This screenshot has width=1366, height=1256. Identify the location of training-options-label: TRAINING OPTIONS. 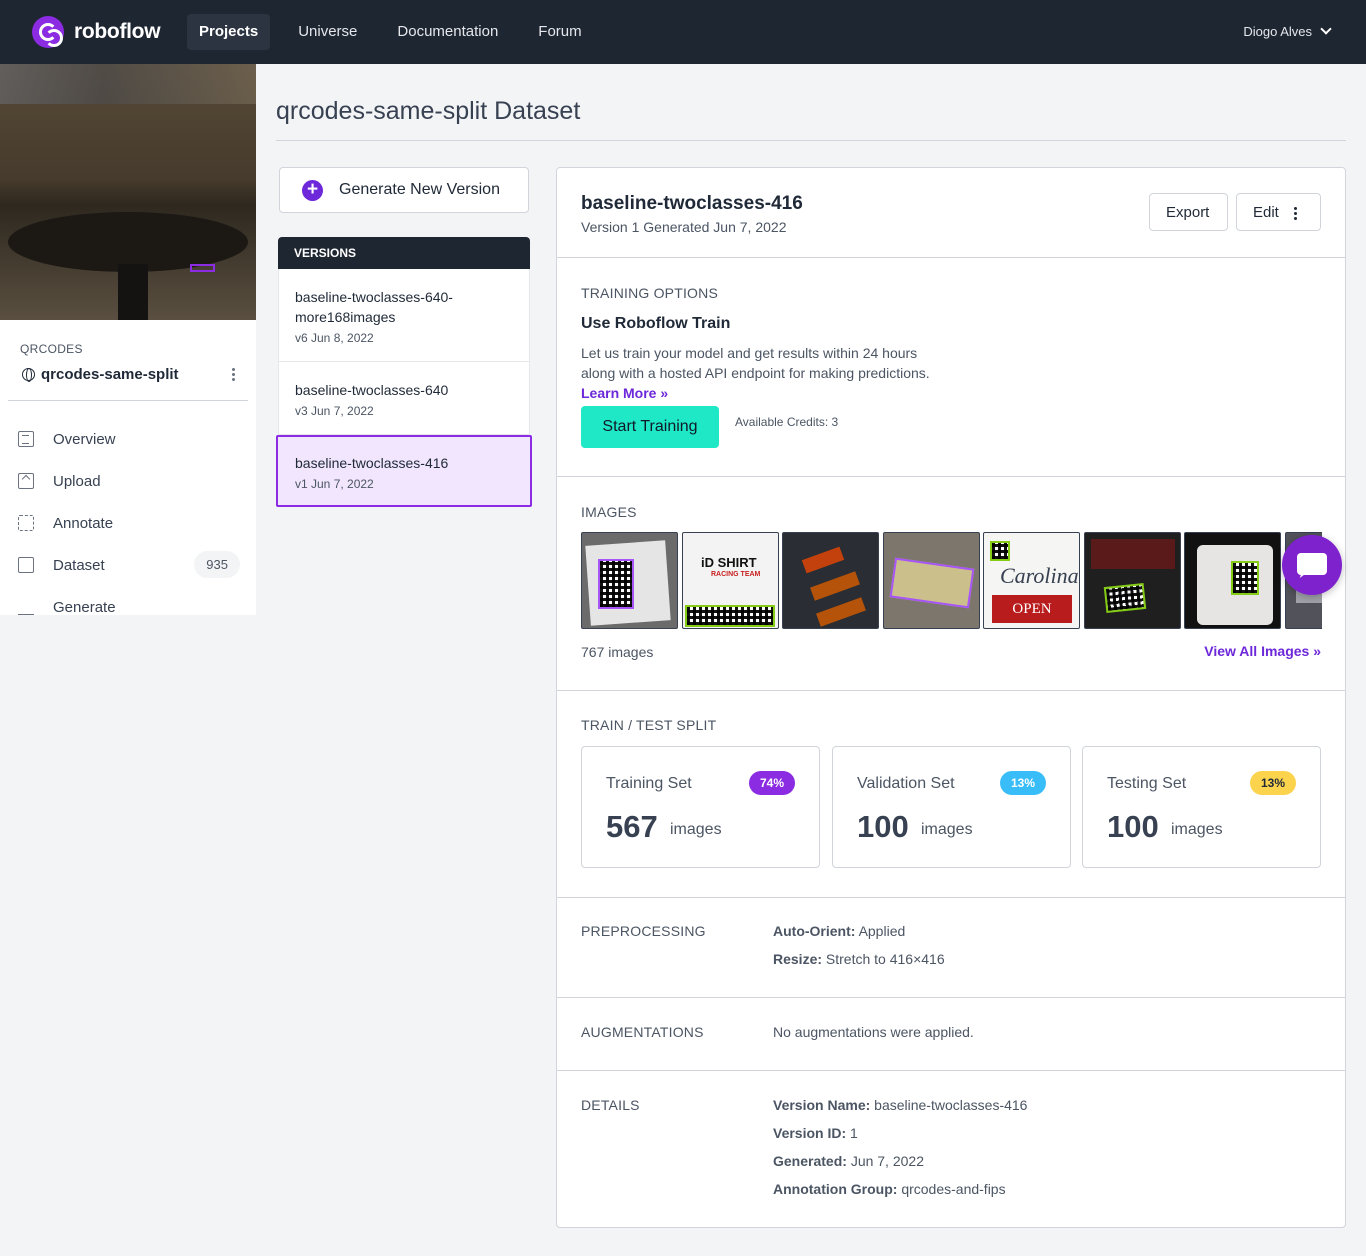
(649, 293).